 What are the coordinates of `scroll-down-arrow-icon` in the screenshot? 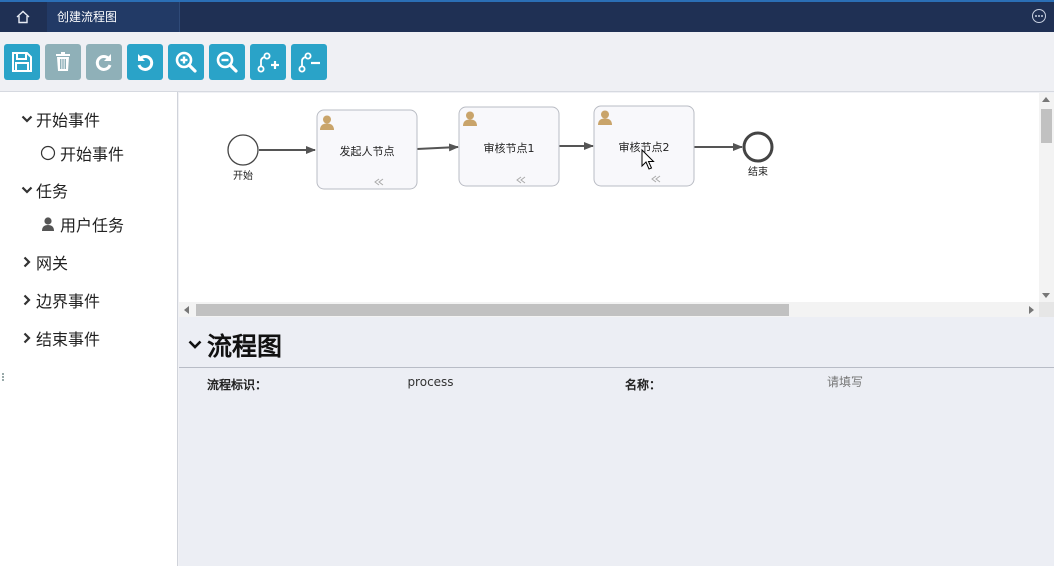 It's located at (1046, 295).